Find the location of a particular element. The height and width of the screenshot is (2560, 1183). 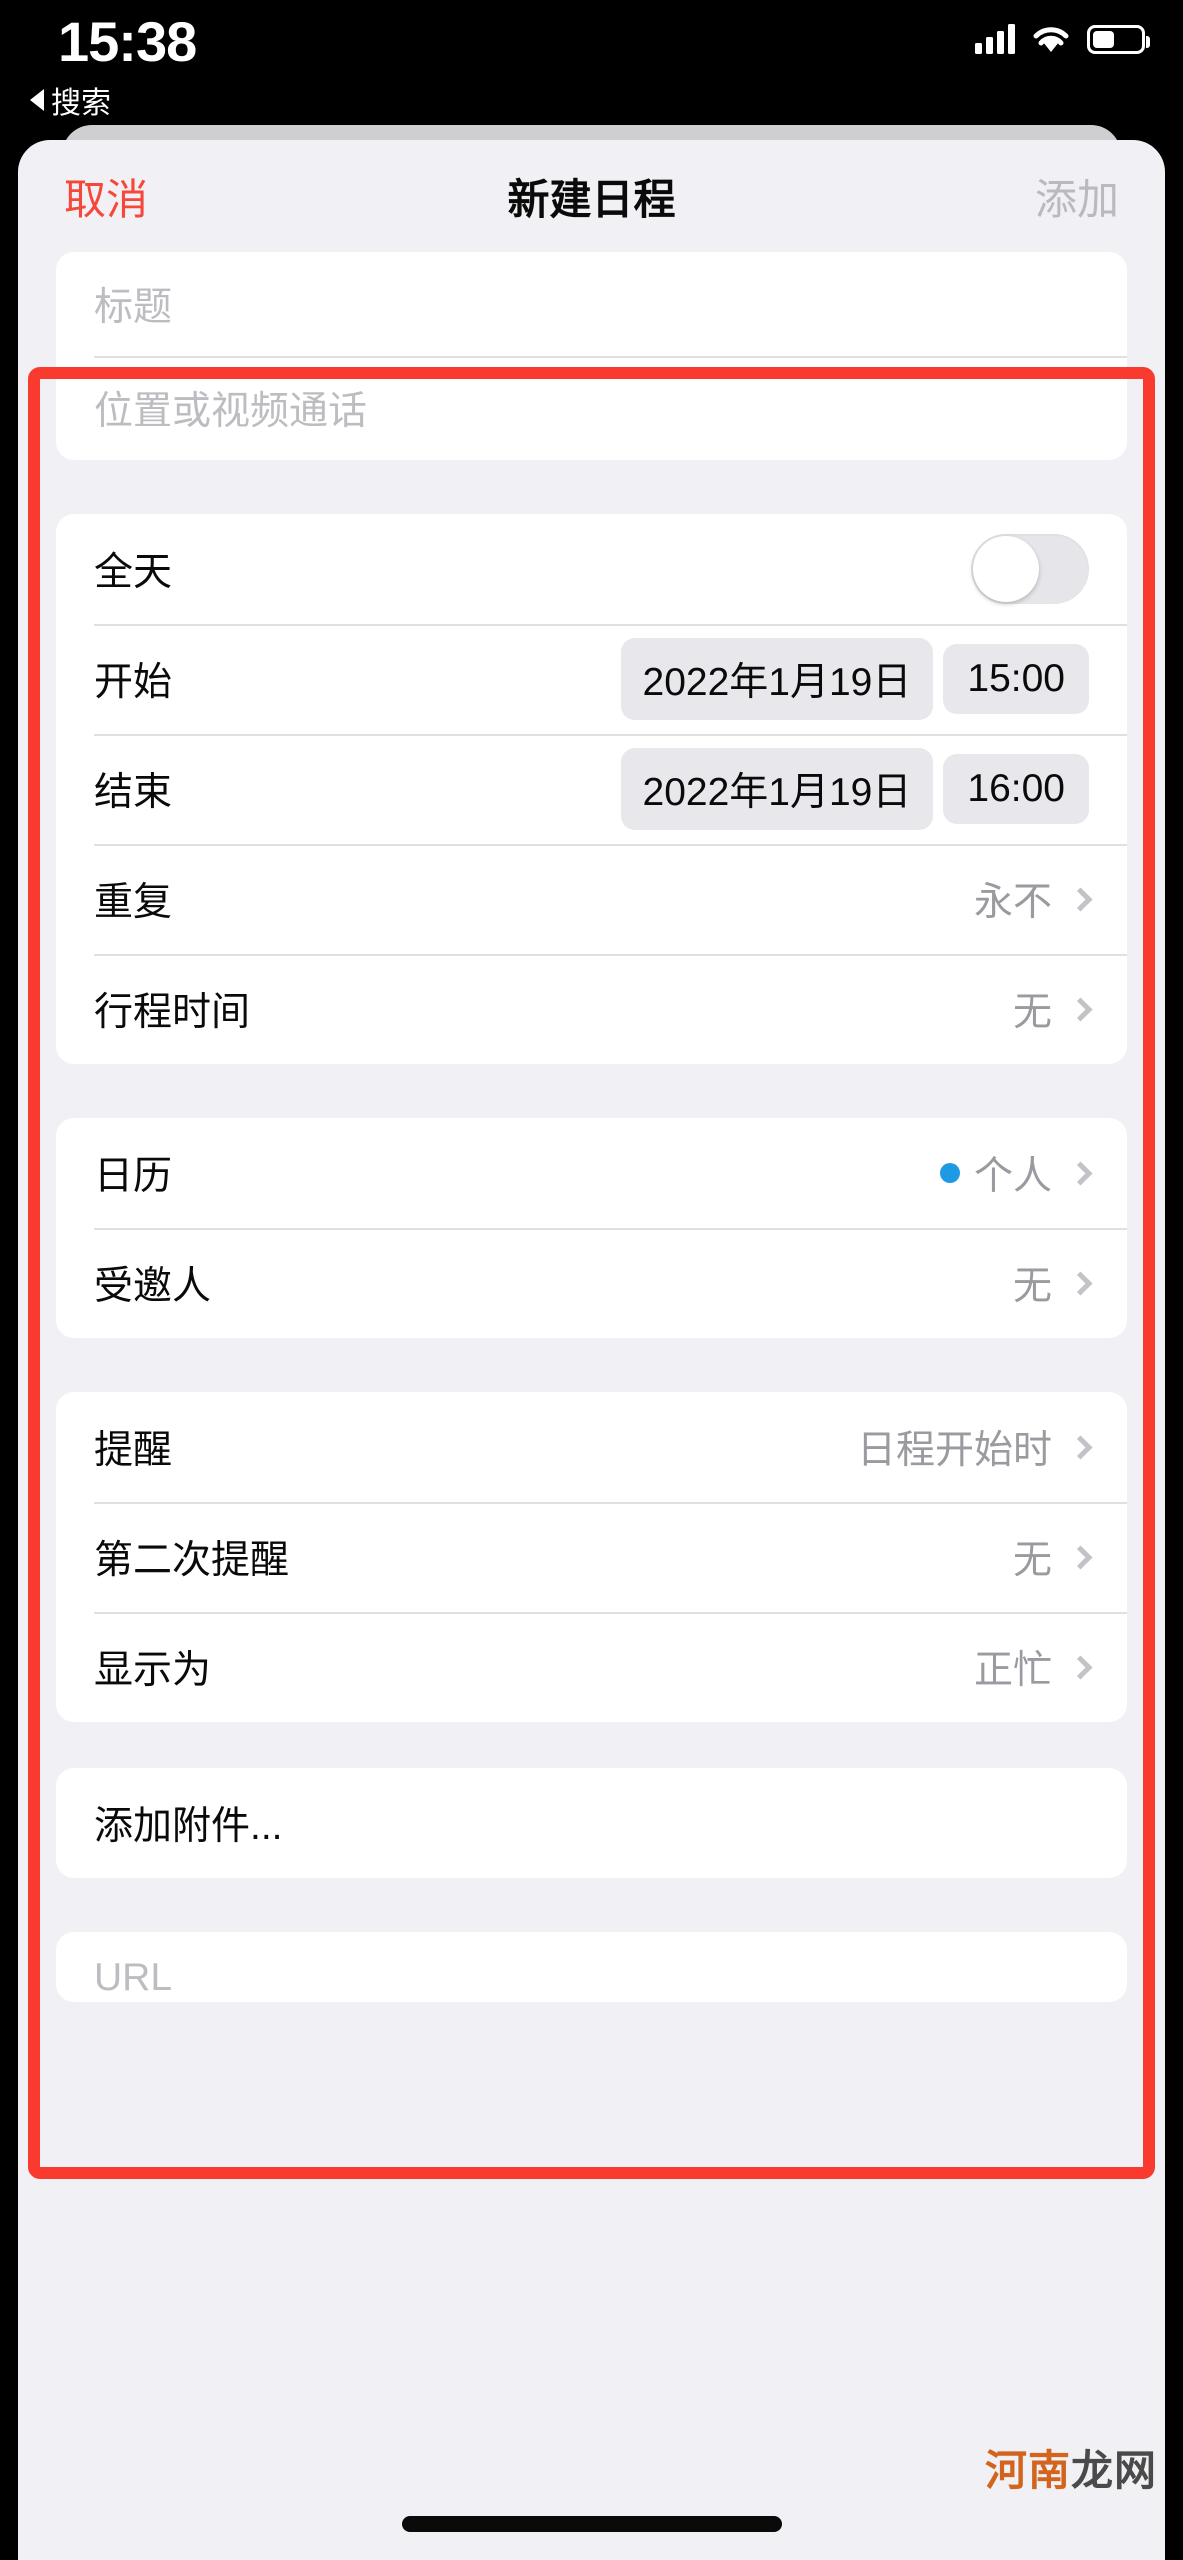

show-as-value-group: 正忙 is located at coordinates (1033, 1667).